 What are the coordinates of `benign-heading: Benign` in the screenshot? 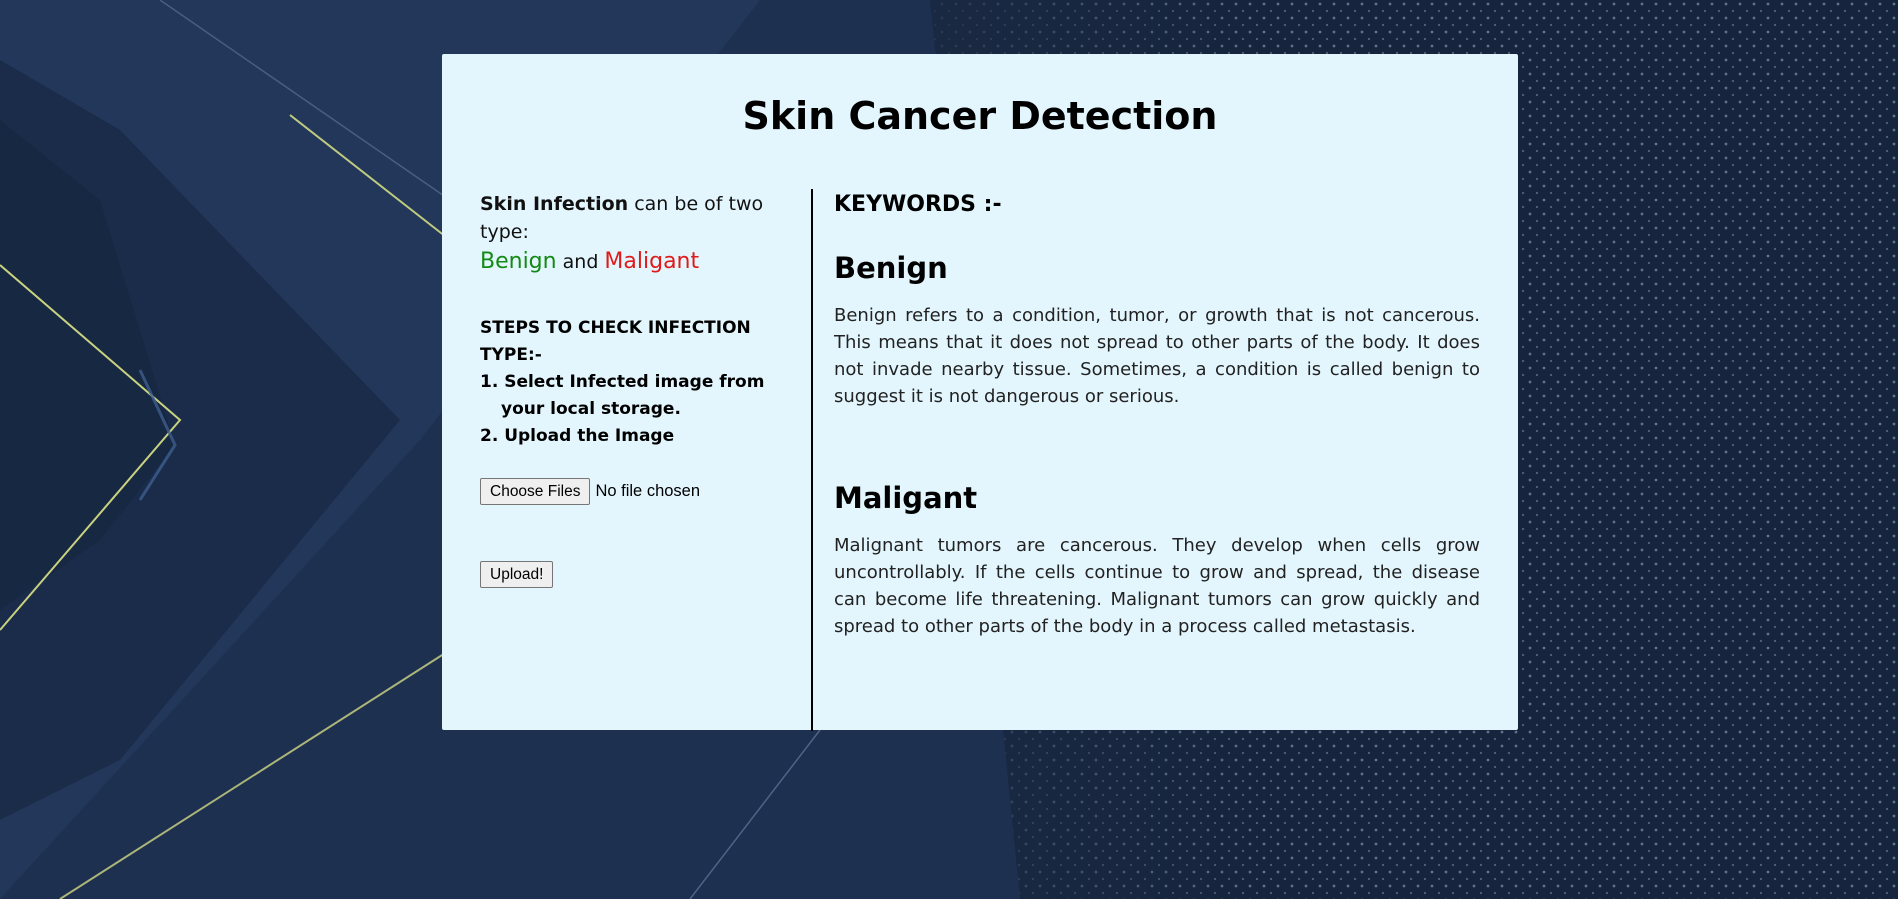 It's located at (891, 268).